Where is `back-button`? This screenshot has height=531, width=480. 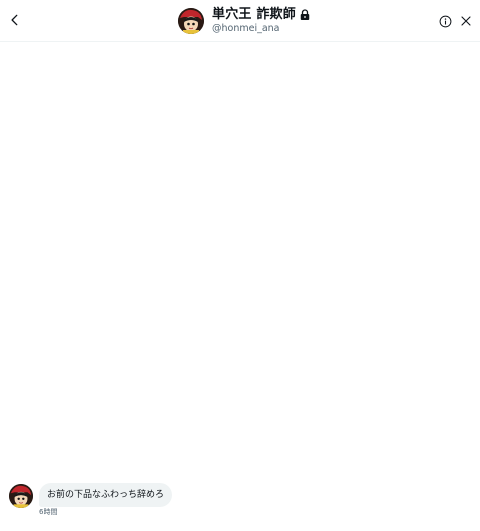
back-button is located at coordinates (15, 20).